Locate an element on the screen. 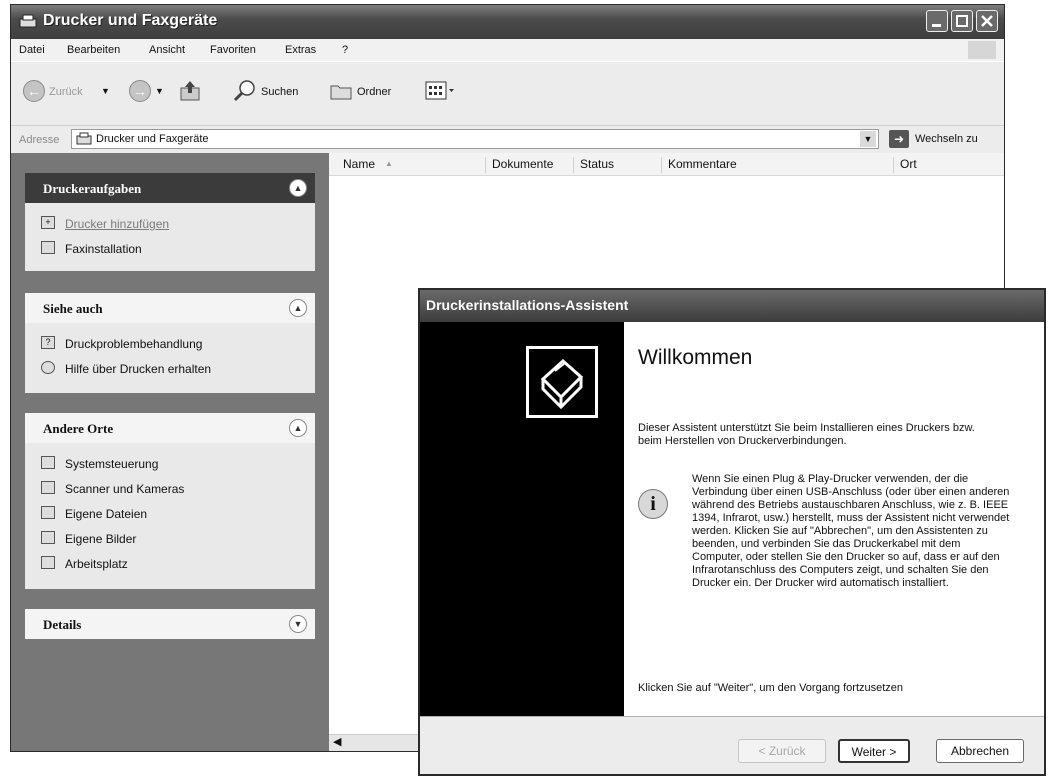  printer-icon is located at coordinates (562, 382).